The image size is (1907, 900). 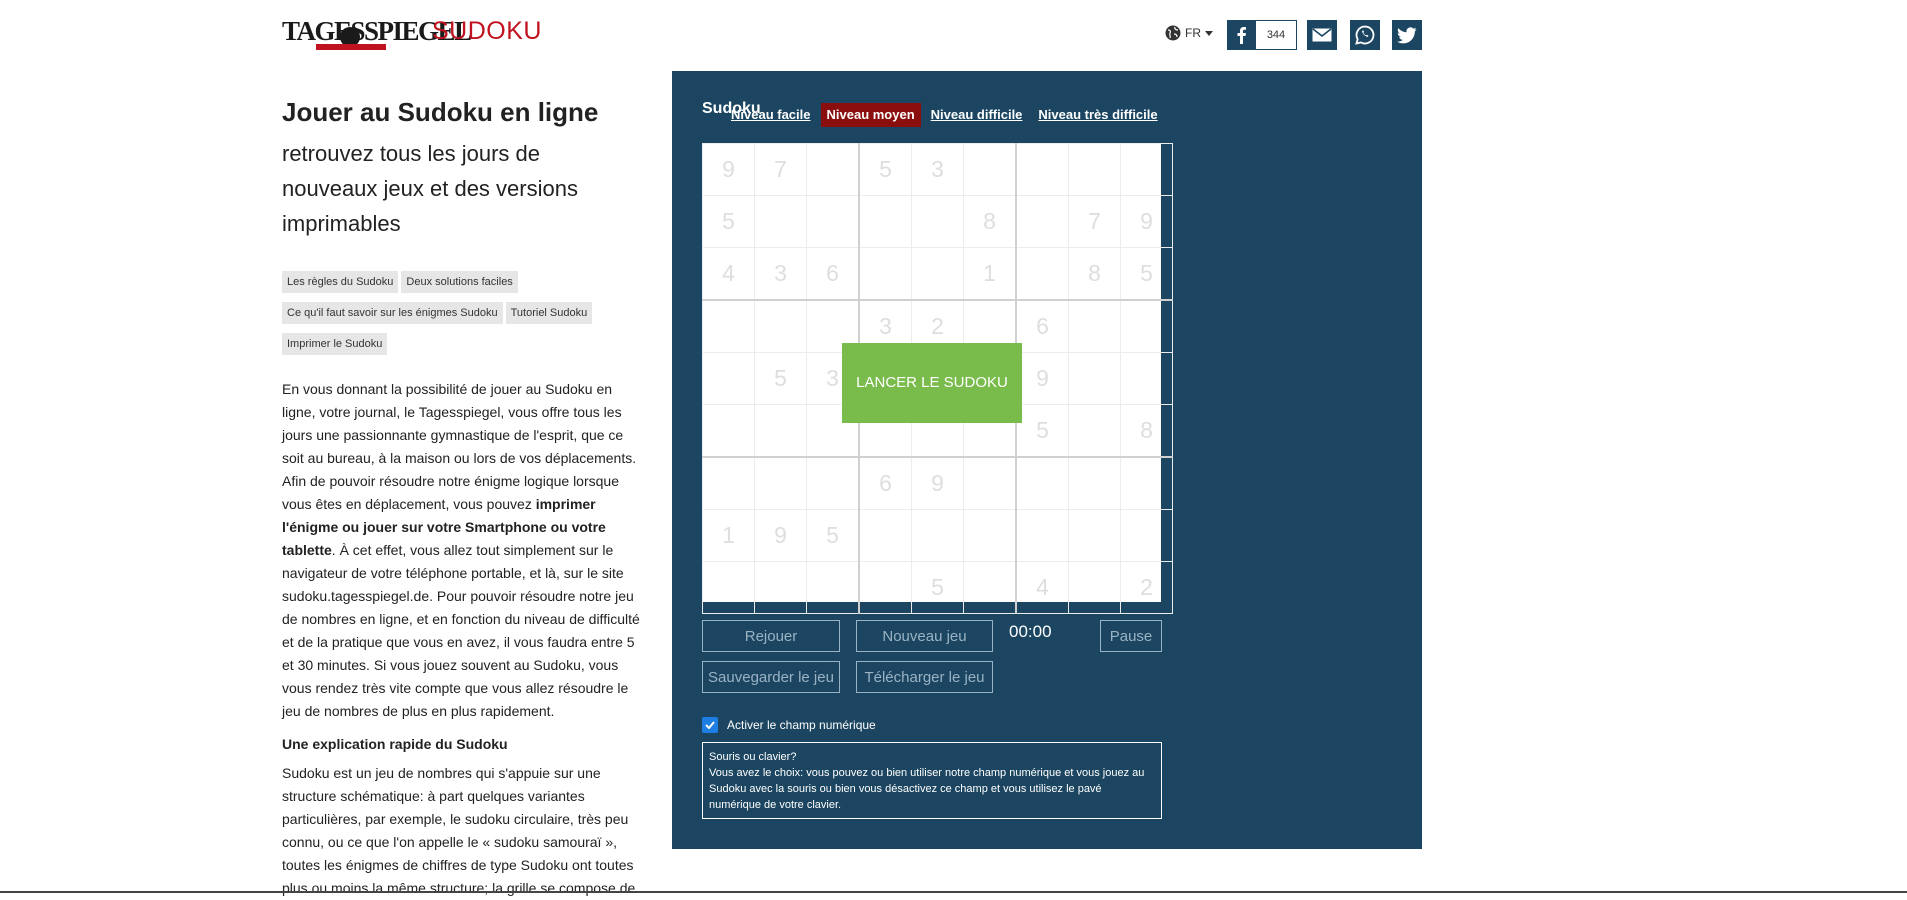 I want to click on facebook-share: 344, so click(x=1262, y=35).